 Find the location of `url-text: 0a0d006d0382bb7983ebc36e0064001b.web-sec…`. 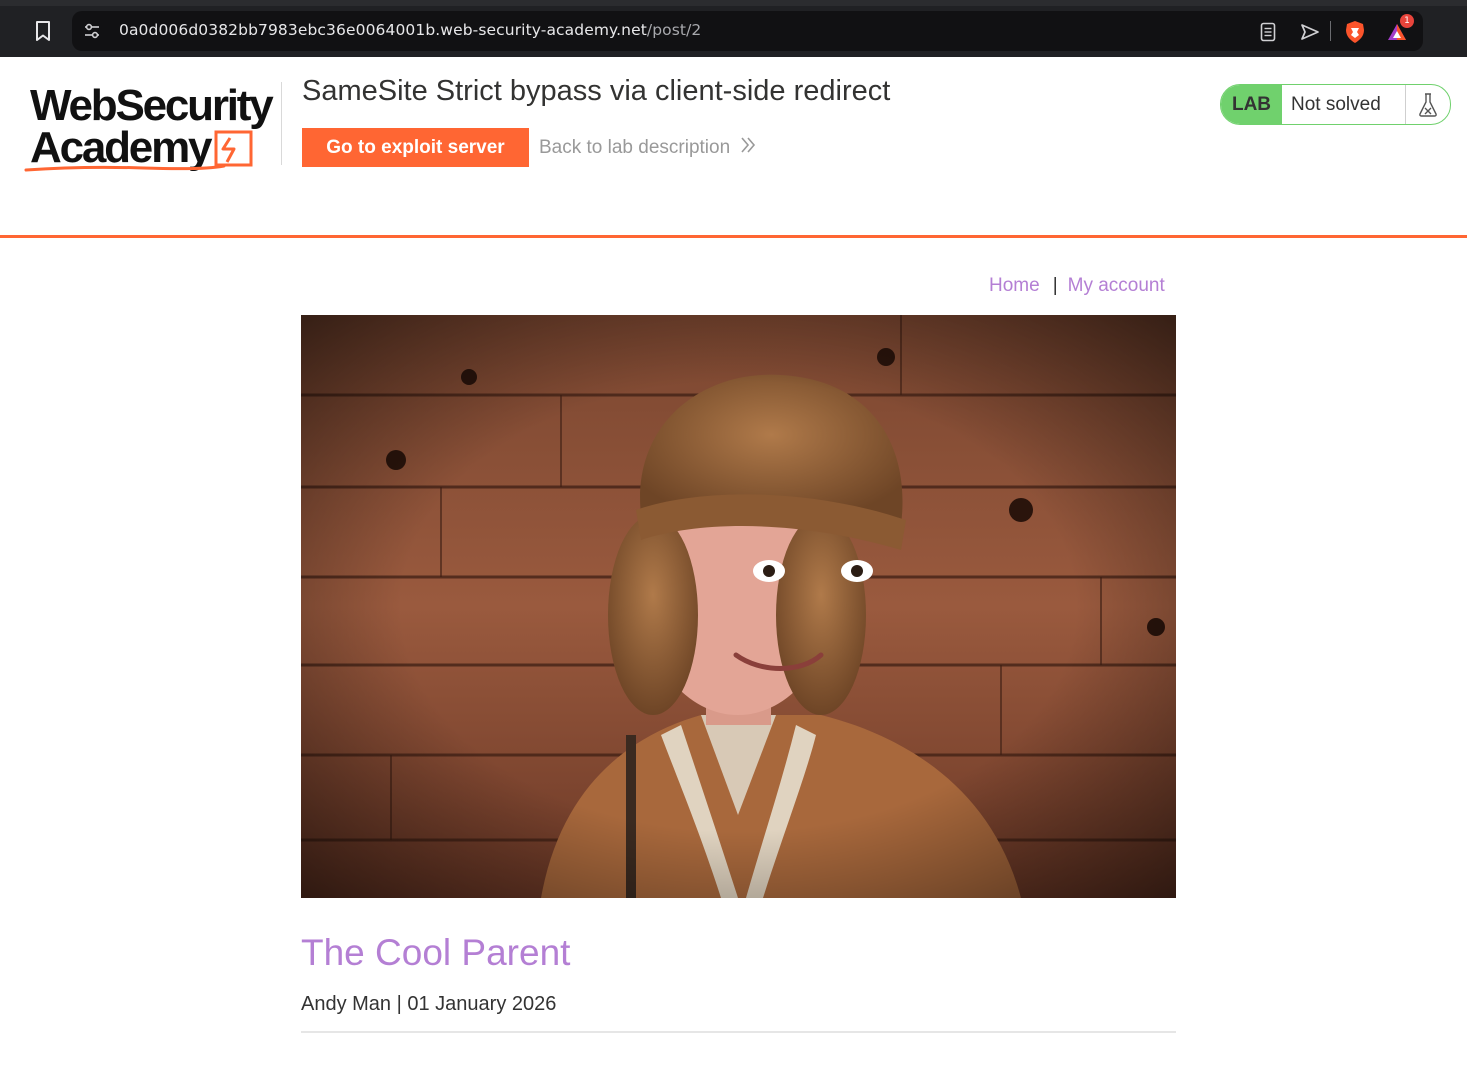

url-text: 0a0d006d0382bb7983ebc36e0064001b.web-sec… is located at coordinates (410, 30).